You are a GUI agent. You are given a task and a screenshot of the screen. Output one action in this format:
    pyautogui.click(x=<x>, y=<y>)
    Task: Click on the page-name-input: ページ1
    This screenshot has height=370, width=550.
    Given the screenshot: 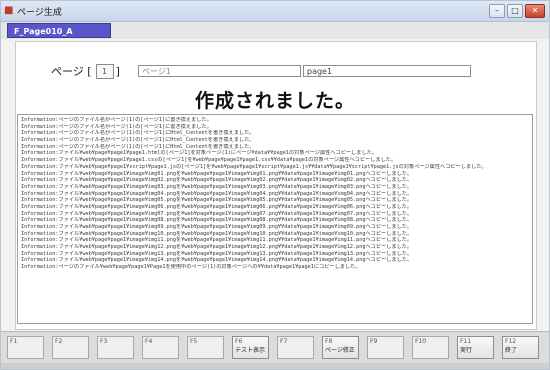 What is the action you would take?
    pyautogui.click(x=219, y=71)
    